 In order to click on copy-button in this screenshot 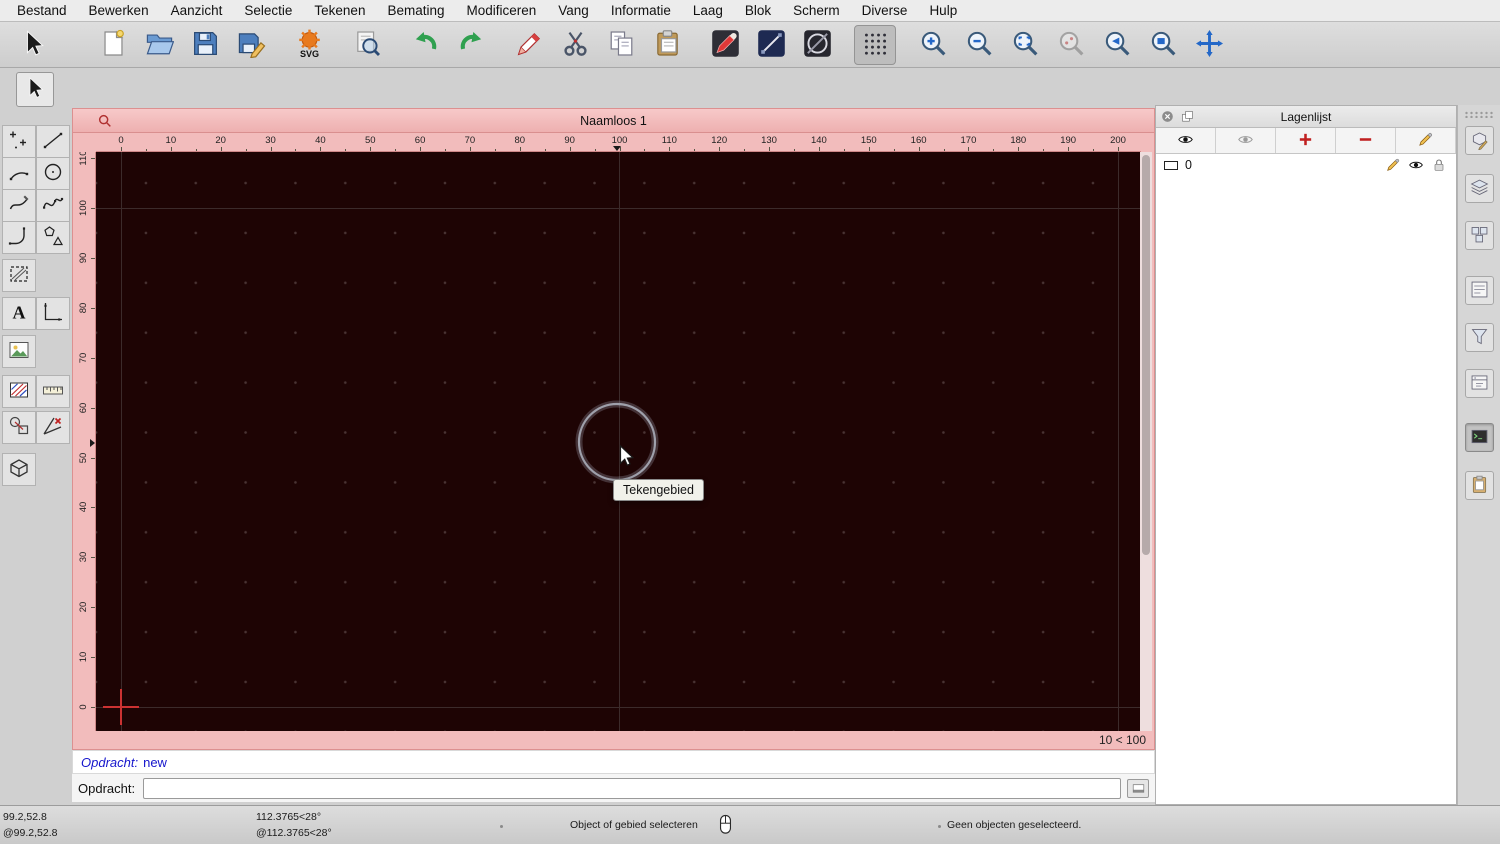, I will do `click(621, 45)`.